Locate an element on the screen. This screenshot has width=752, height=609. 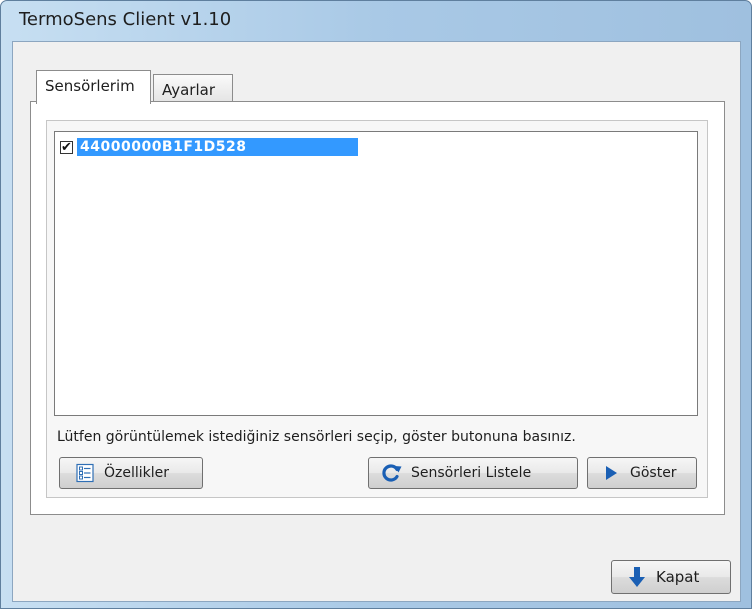
tab-ayarlar: Ayarlar is located at coordinates (193, 88).